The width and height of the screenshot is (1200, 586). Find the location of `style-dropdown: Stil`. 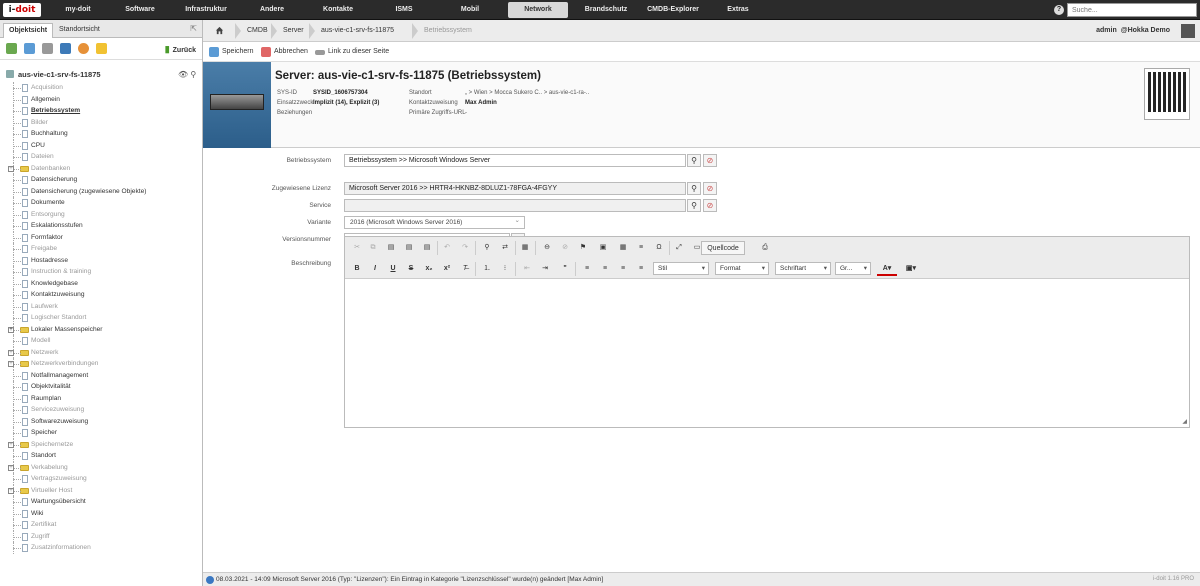

style-dropdown: Stil is located at coordinates (681, 268).